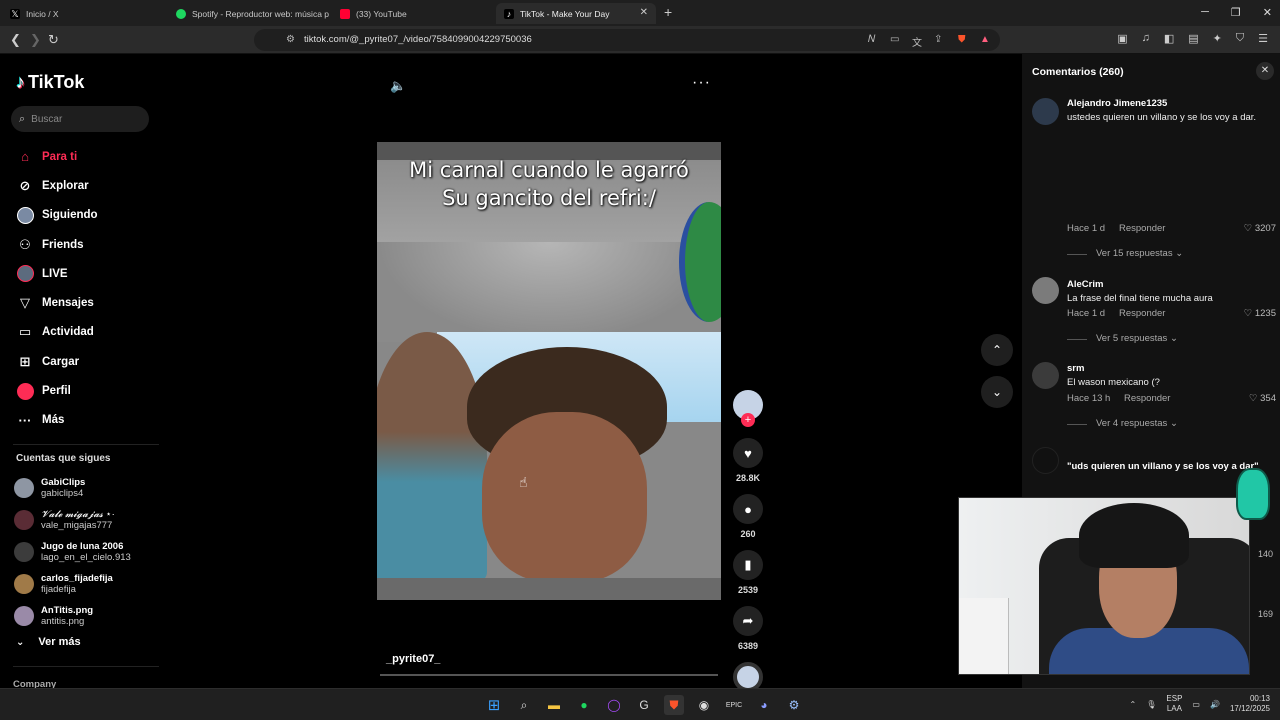 This screenshot has width=1280, height=720. I want to click on creator-avatar: +, so click(748, 408).